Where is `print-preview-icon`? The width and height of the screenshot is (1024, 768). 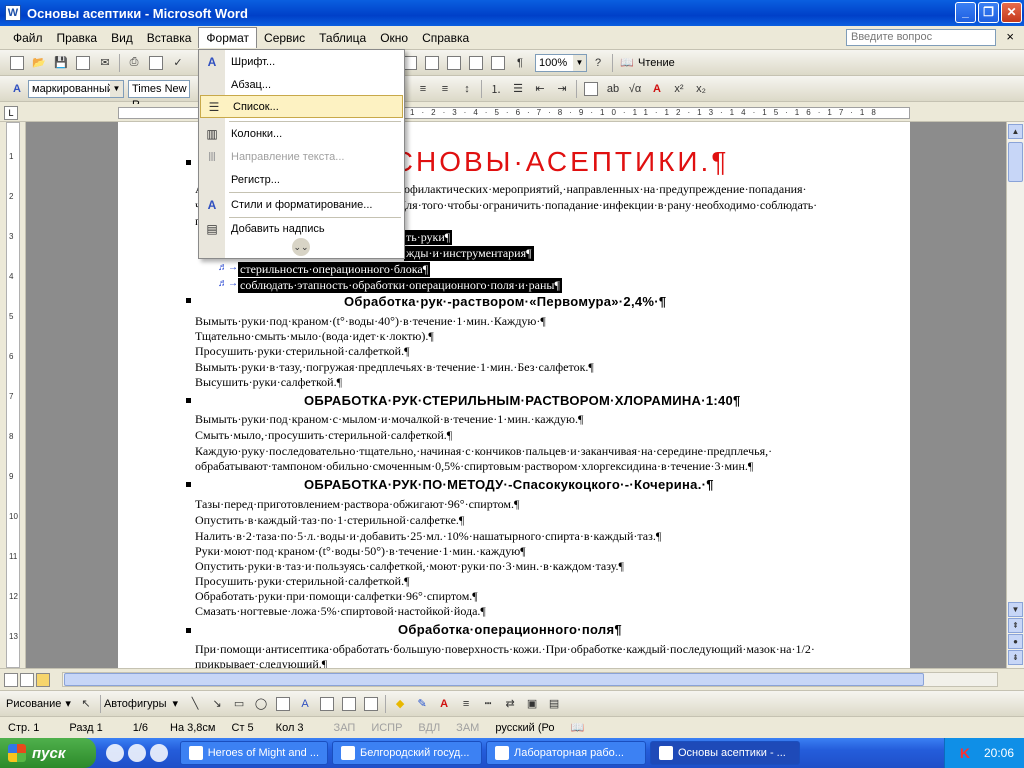 print-preview-icon is located at coordinates (156, 63).